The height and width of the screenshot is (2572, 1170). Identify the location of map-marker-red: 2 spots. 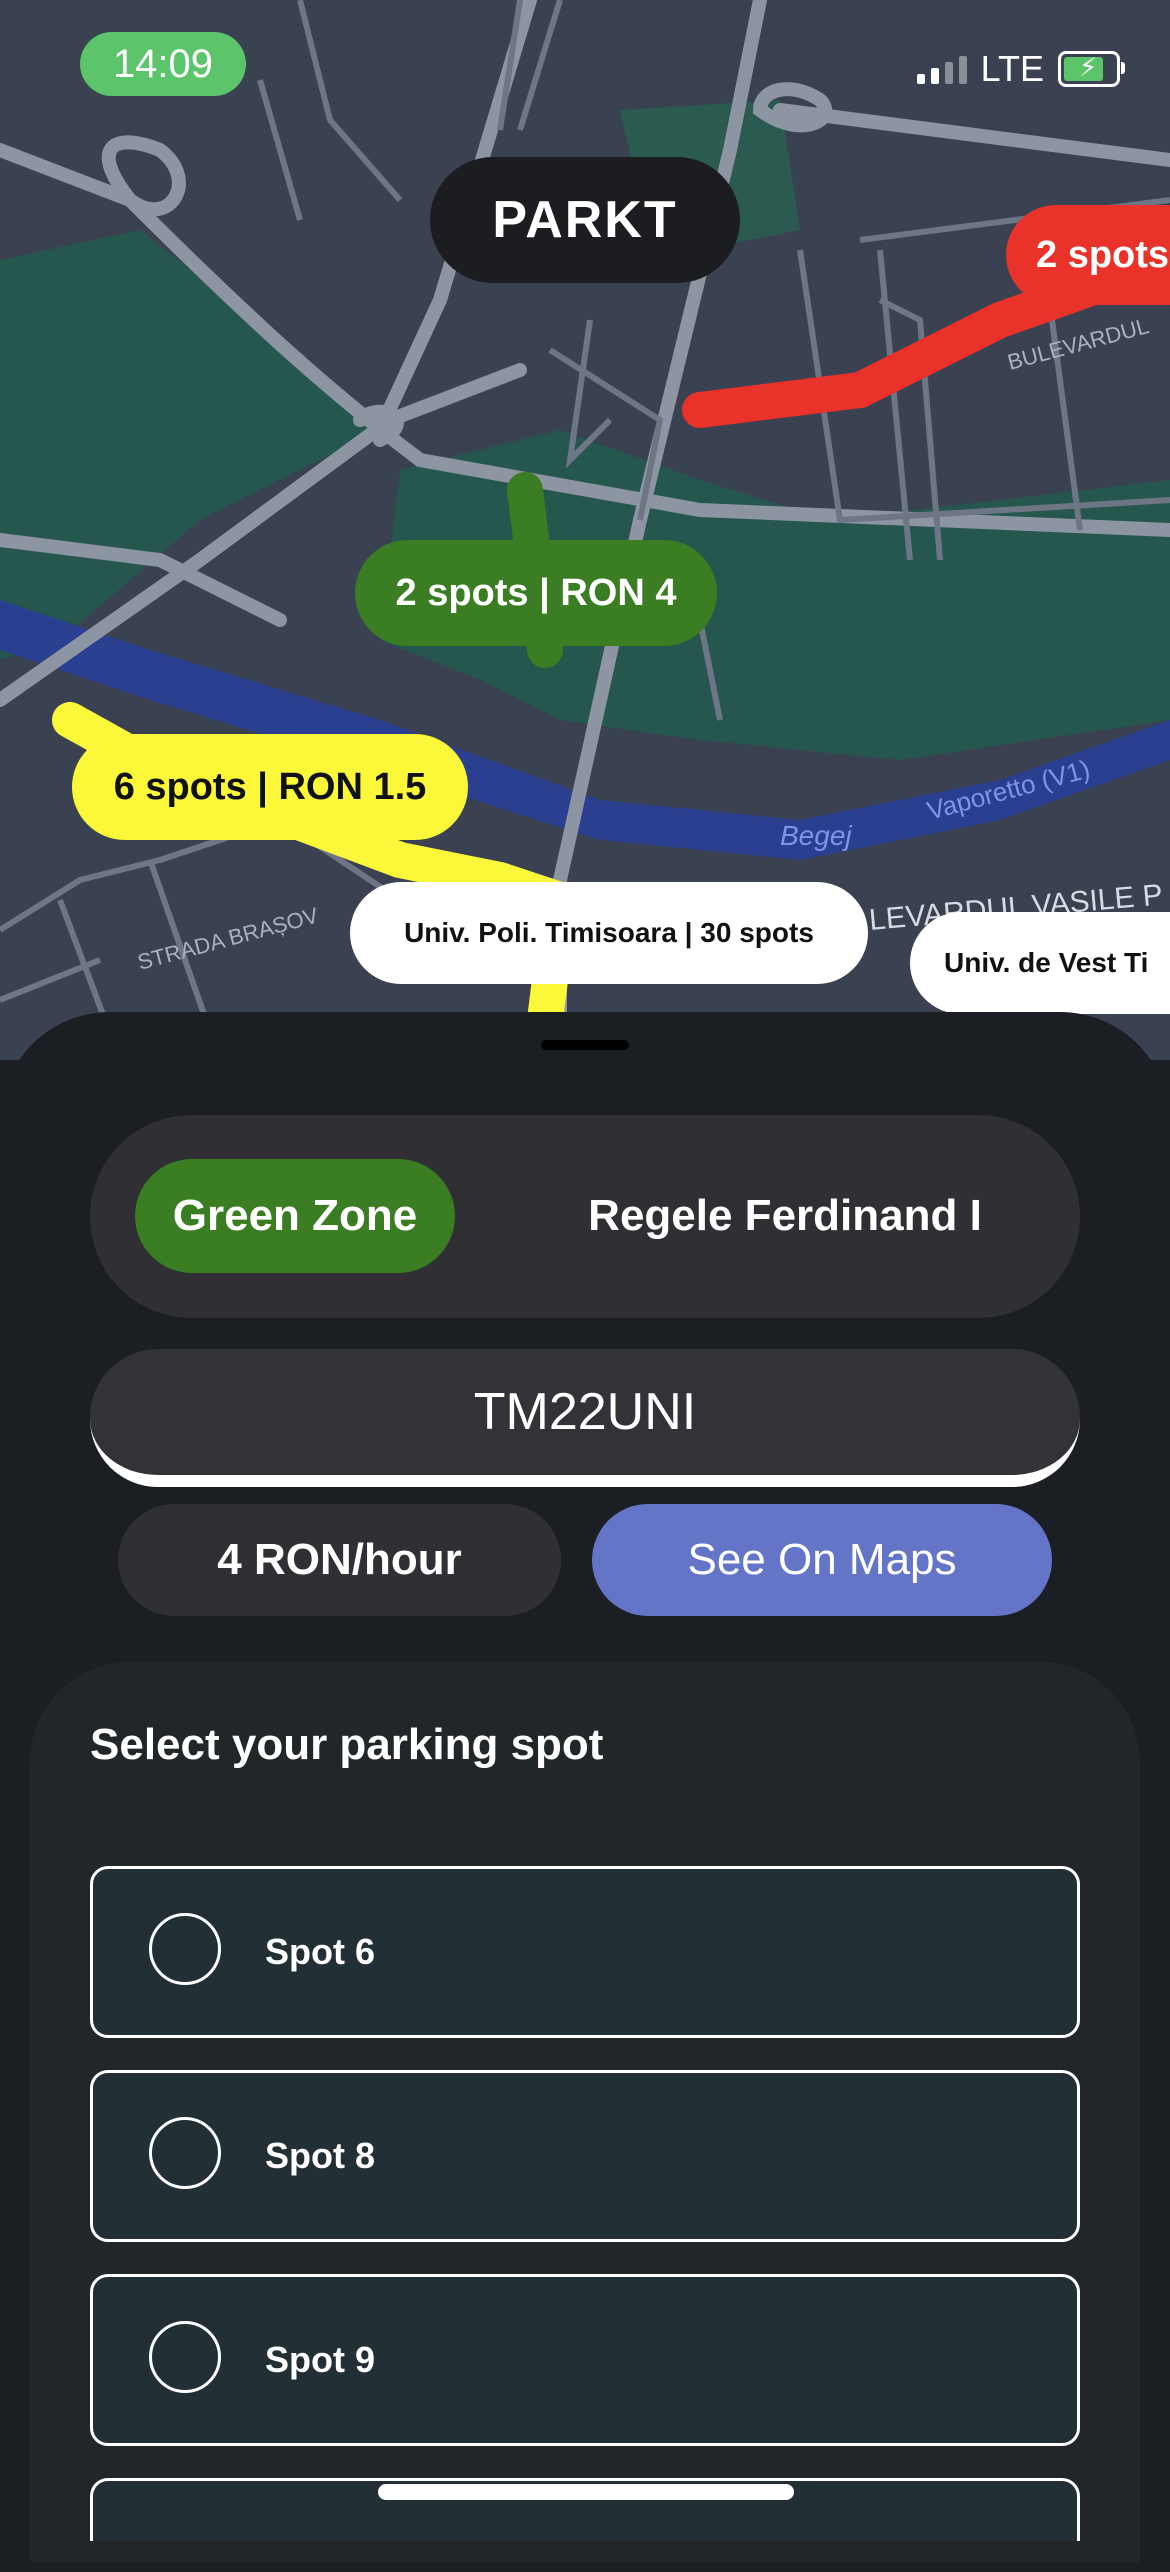
(1088, 255).